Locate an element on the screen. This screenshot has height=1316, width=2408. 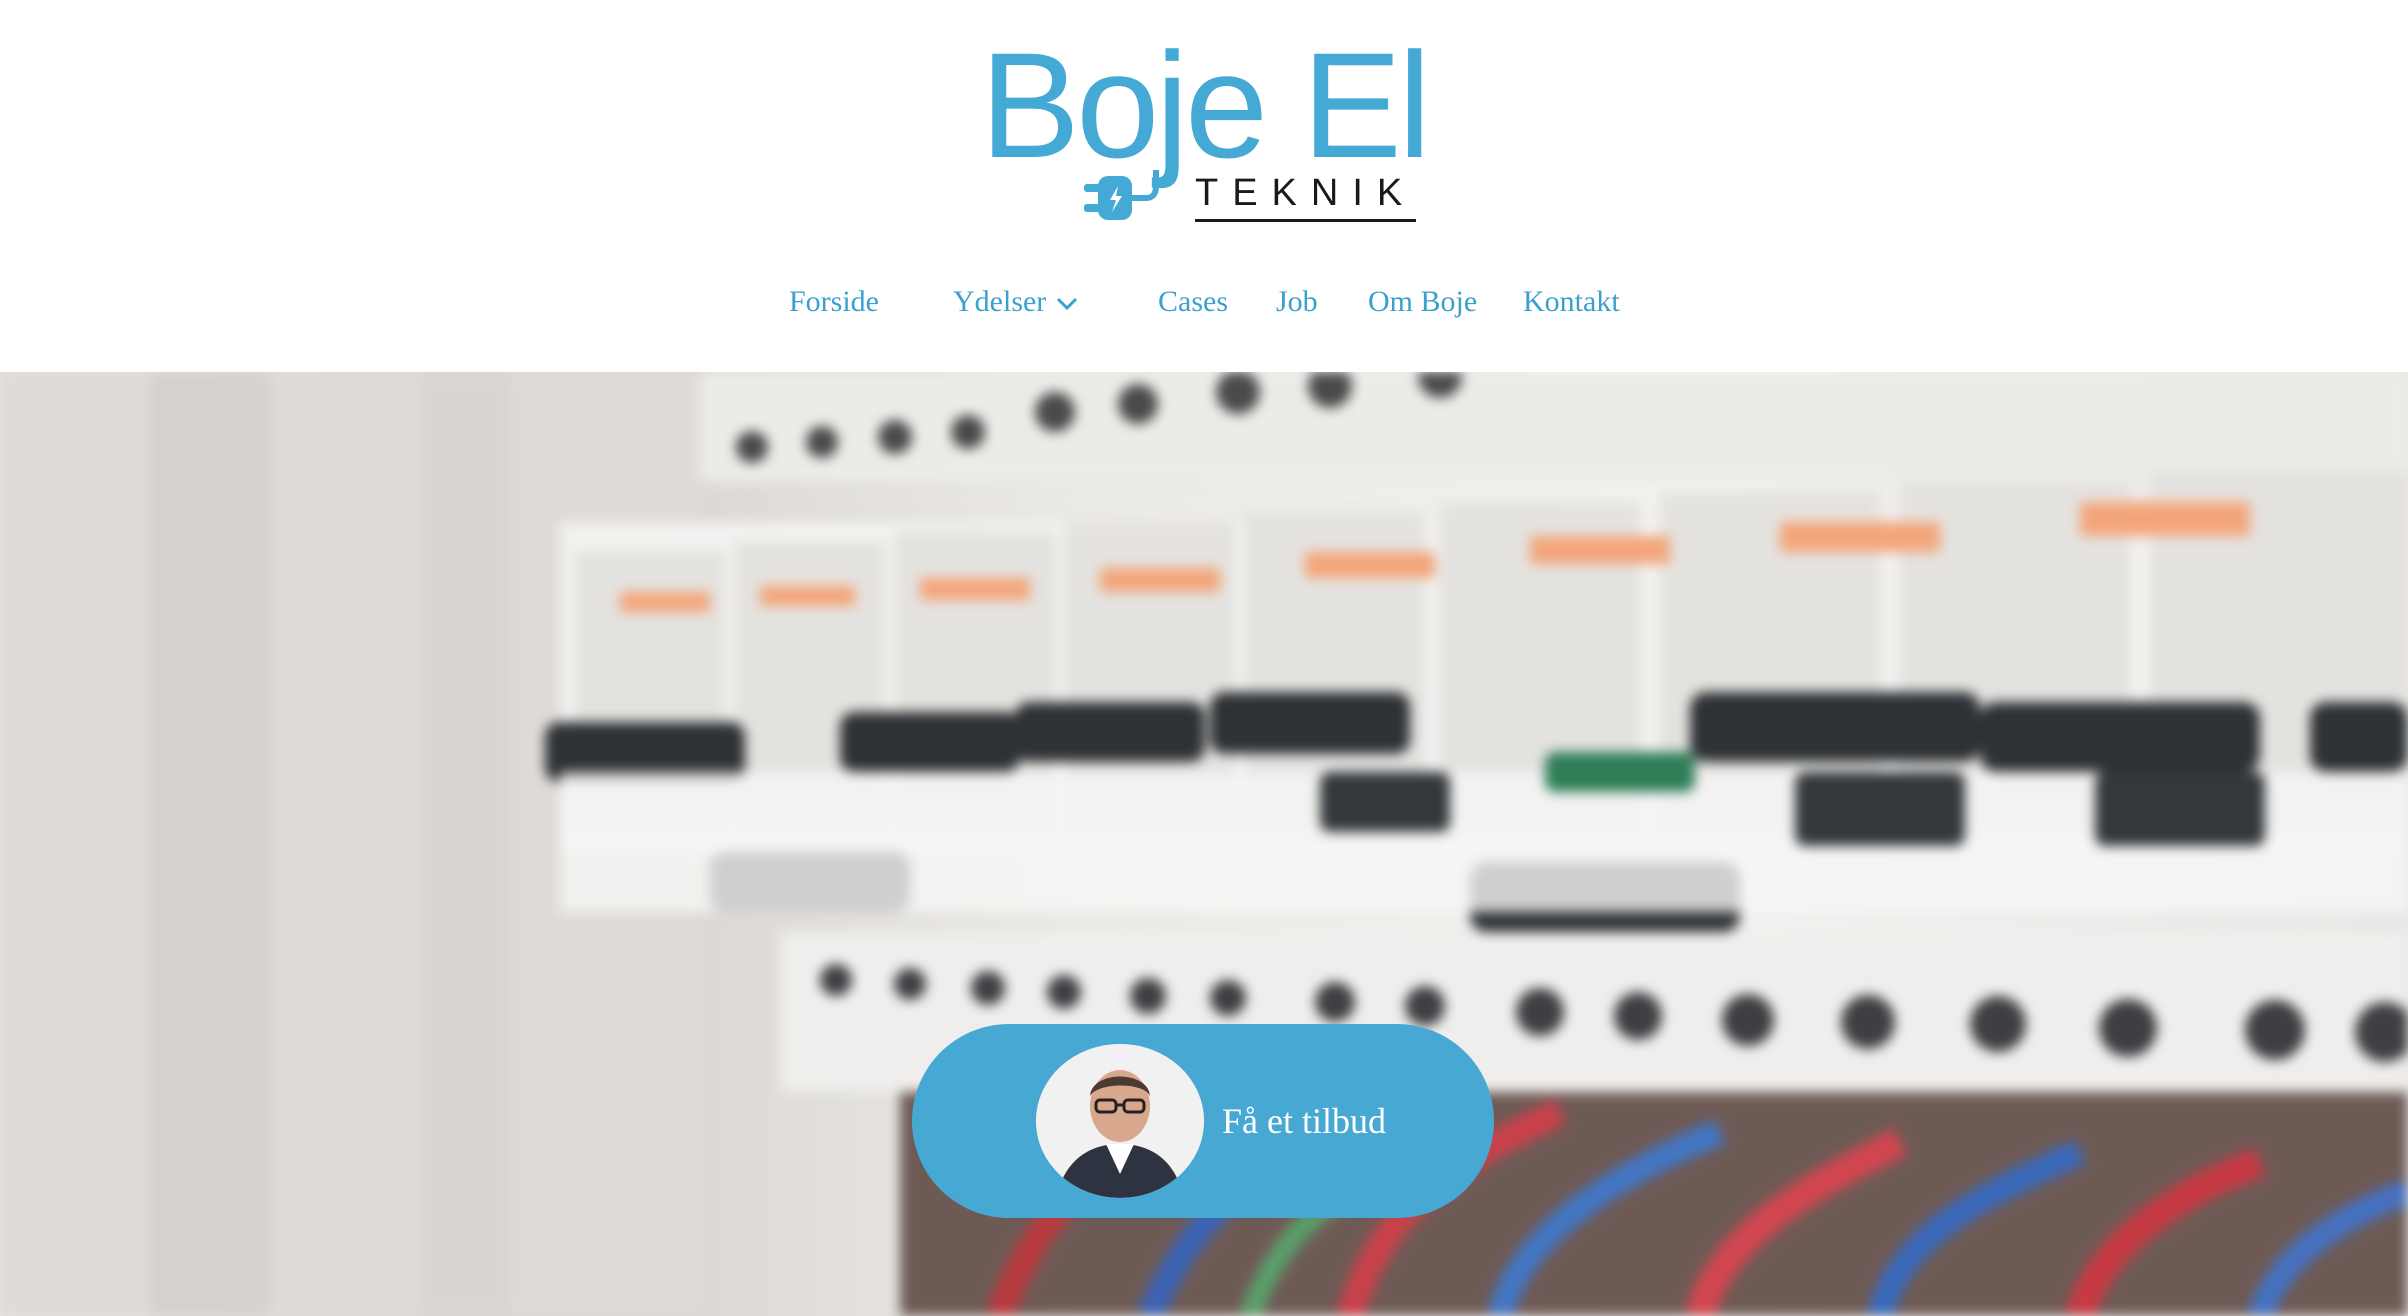
logo-title: Boje El is located at coordinates (1205, 105).